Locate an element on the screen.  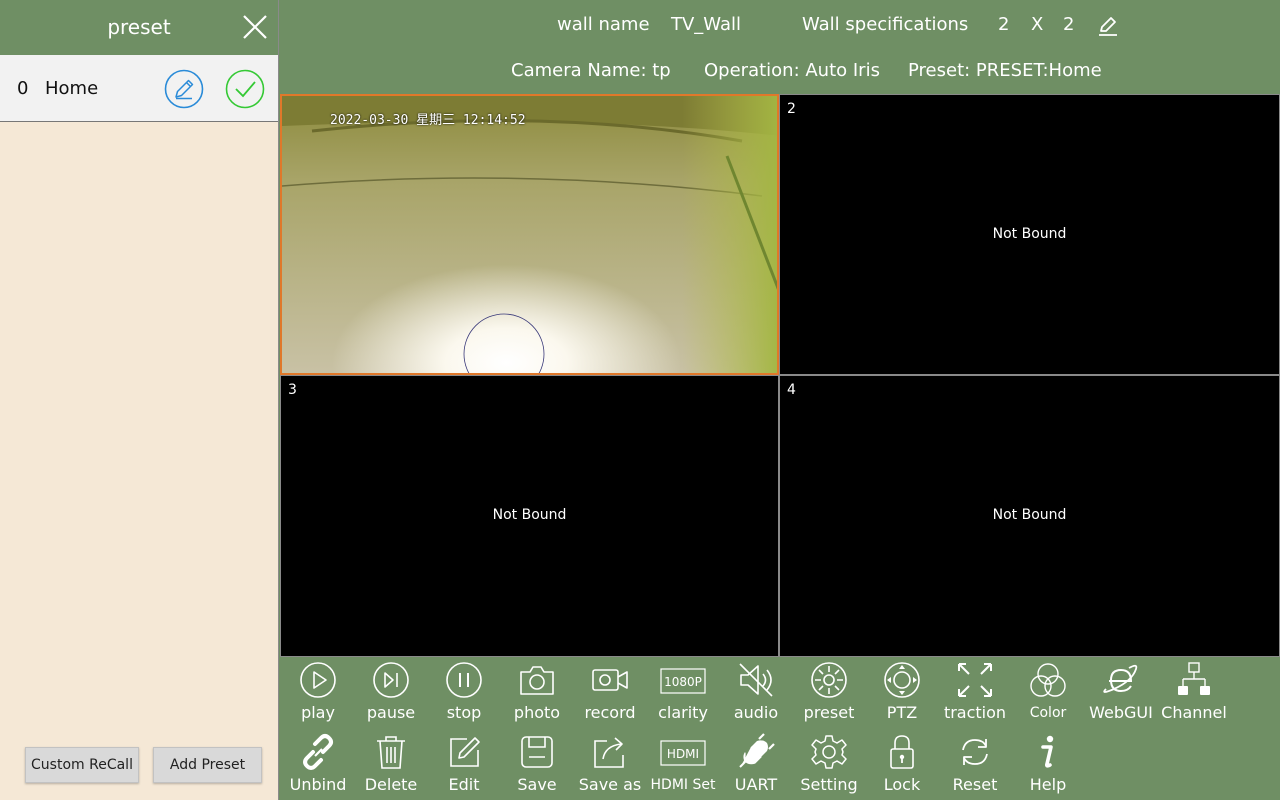
save-button: Save is located at coordinates (537, 764).